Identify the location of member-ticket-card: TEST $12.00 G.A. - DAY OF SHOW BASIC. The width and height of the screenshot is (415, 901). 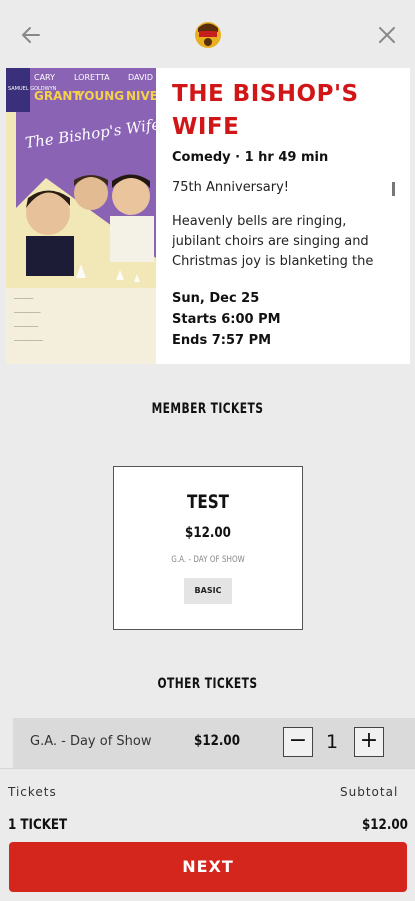
(208, 548).